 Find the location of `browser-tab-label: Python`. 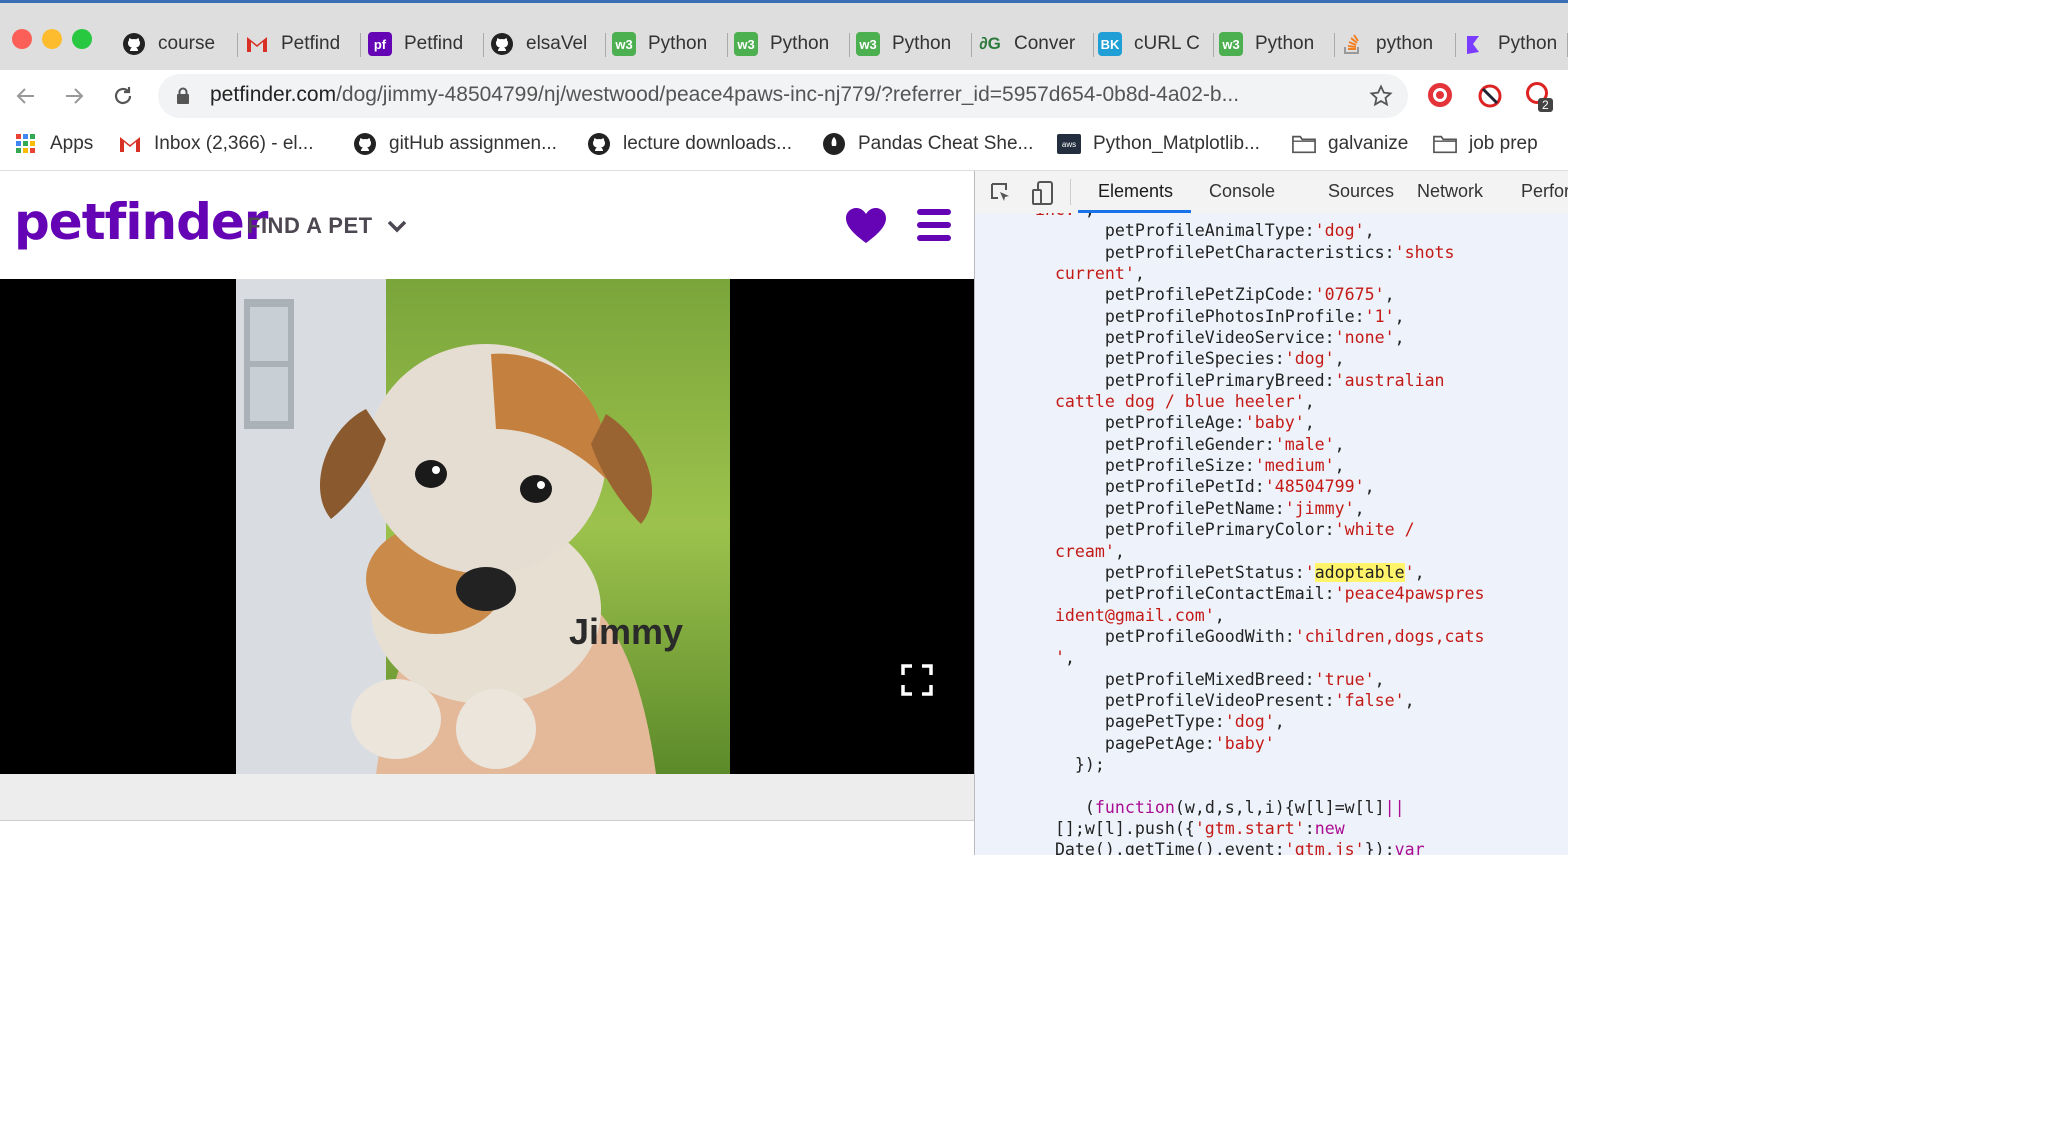

browser-tab-label: Python is located at coordinates (922, 43).